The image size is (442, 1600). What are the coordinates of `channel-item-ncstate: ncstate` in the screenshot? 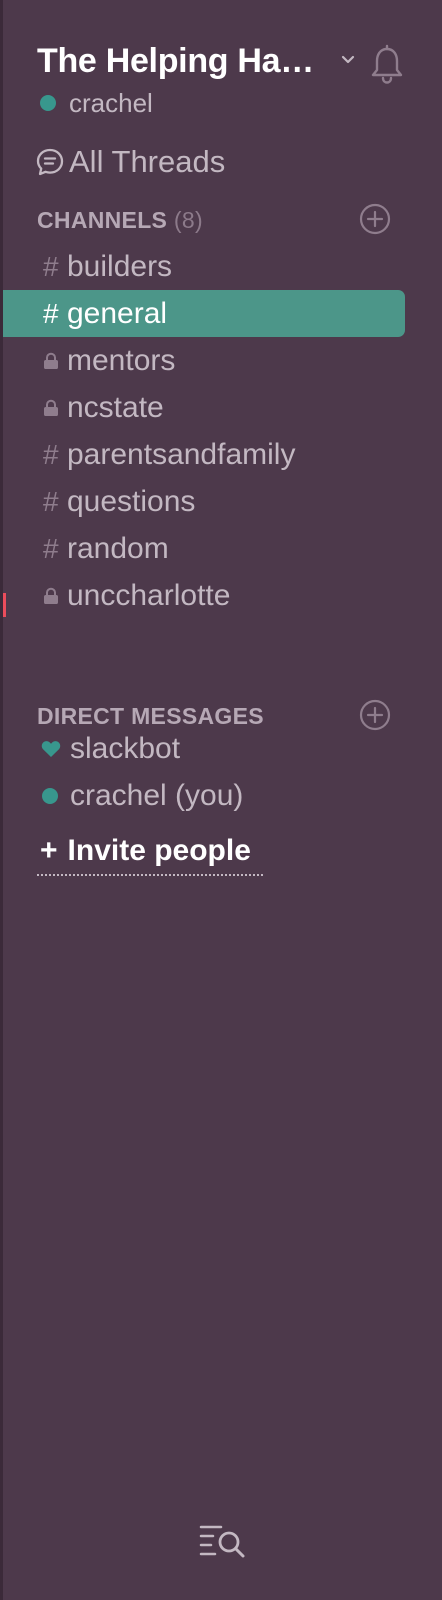 It's located at (222, 407).